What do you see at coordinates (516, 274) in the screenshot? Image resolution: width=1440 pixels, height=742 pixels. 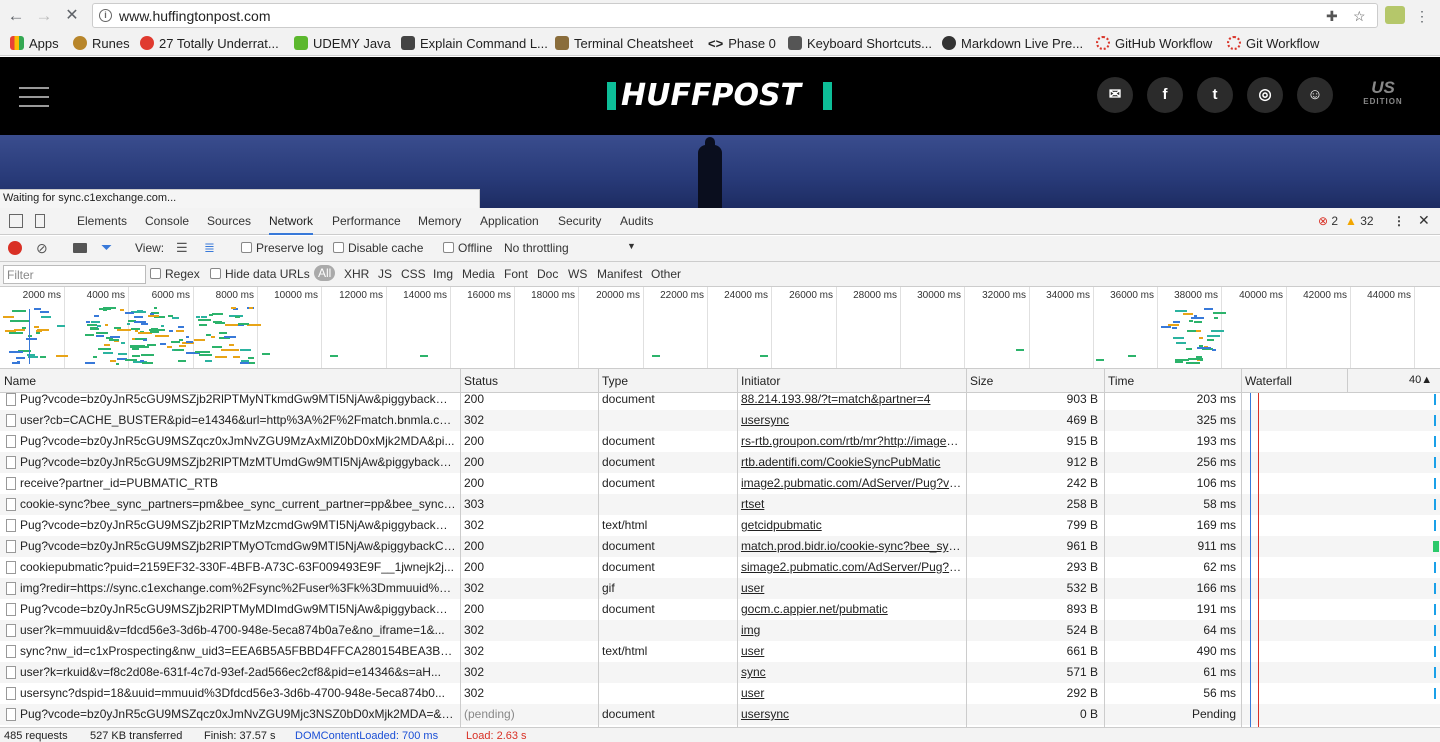 I see `filter-font: Font` at bounding box center [516, 274].